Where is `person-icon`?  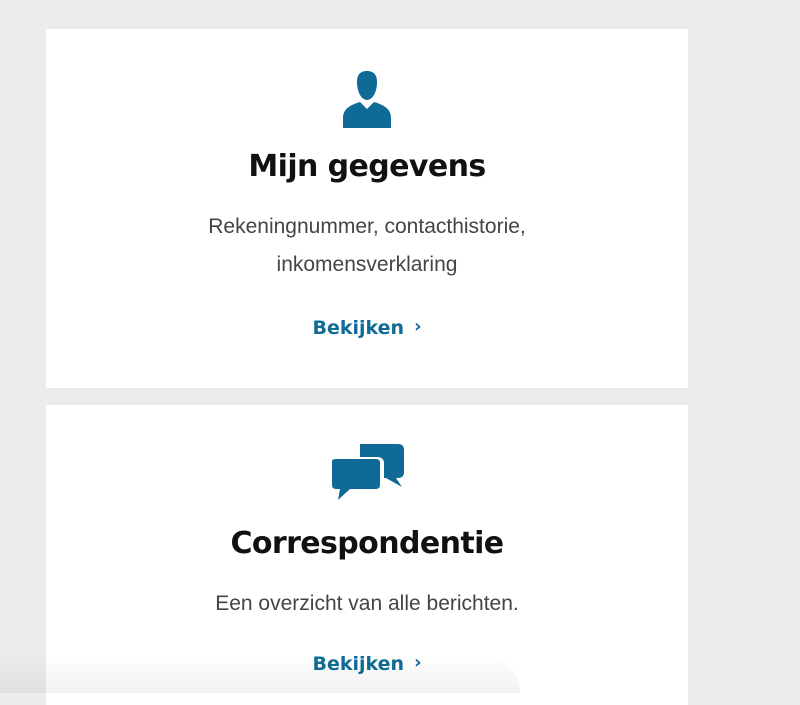
person-icon is located at coordinates (367, 99).